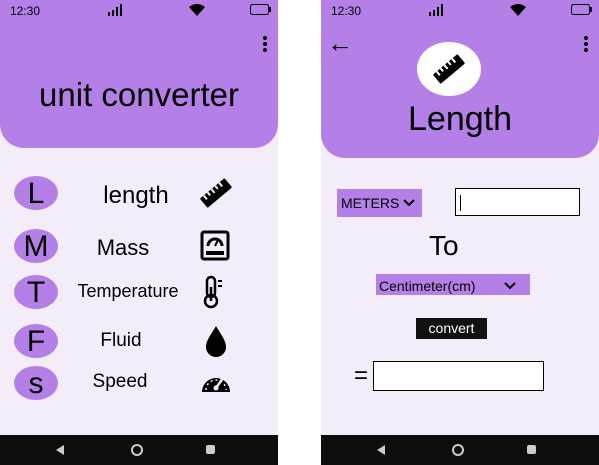  I want to click on unit-letter-badge: s, so click(36, 383).